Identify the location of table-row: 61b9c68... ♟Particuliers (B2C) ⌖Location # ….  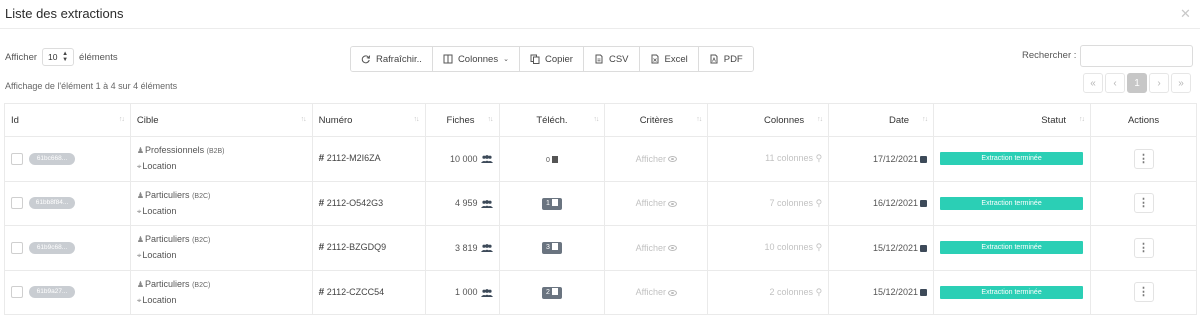
(600, 248).